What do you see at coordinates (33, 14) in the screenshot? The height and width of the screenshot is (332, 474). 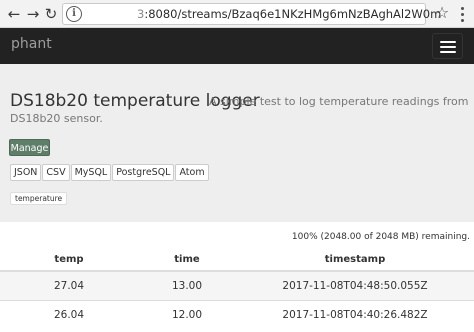 I see `arrow-right-icon: →` at bounding box center [33, 14].